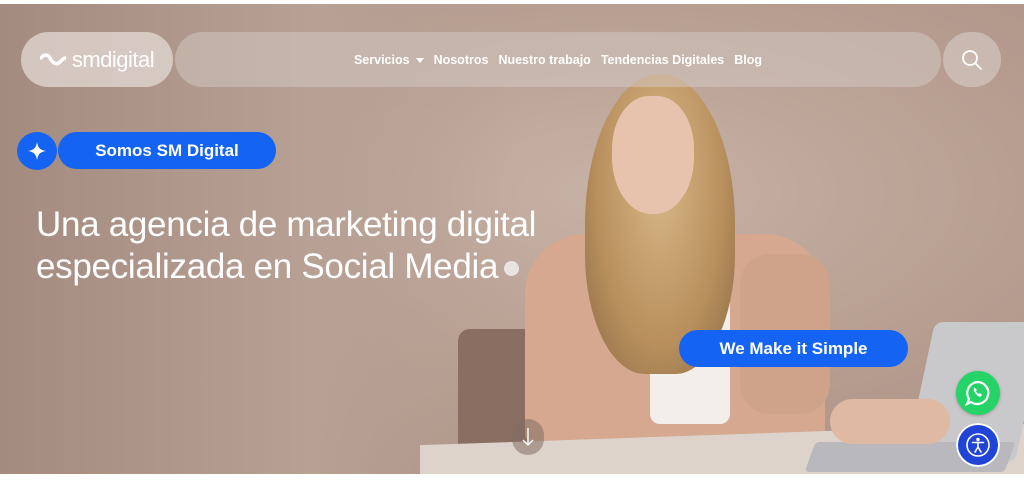 This screenshot has height=491, width=1024. What do you see at coordinates (653, 155) in the screenshot?
I see `person-face-image` at bounding box center [653, 155].